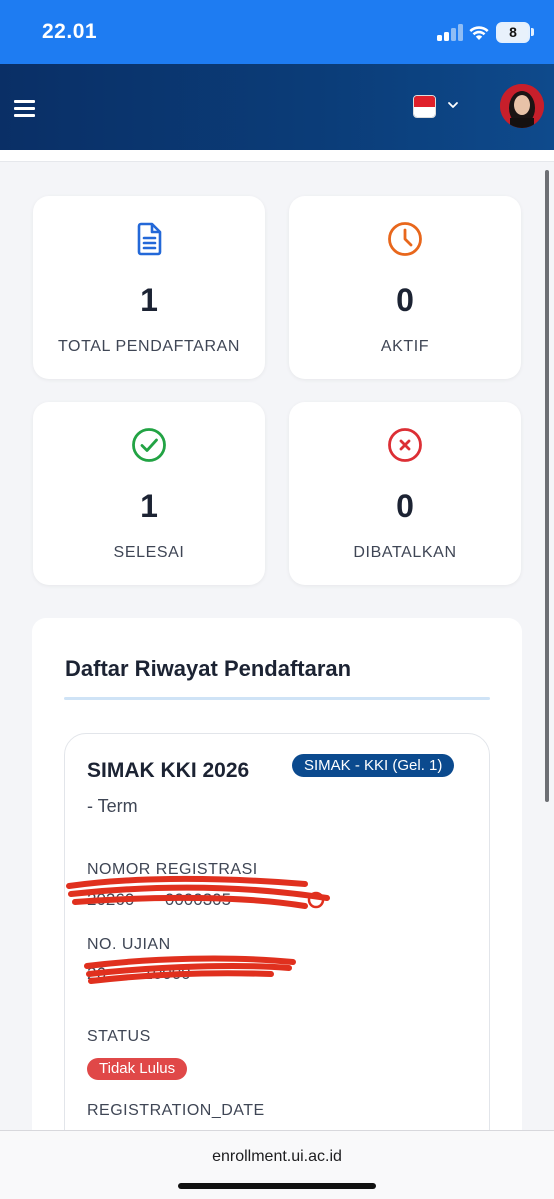 The height and width of the screenshot is (1199, 554). I want to click on registration-term: - Term, so click(112, 806).